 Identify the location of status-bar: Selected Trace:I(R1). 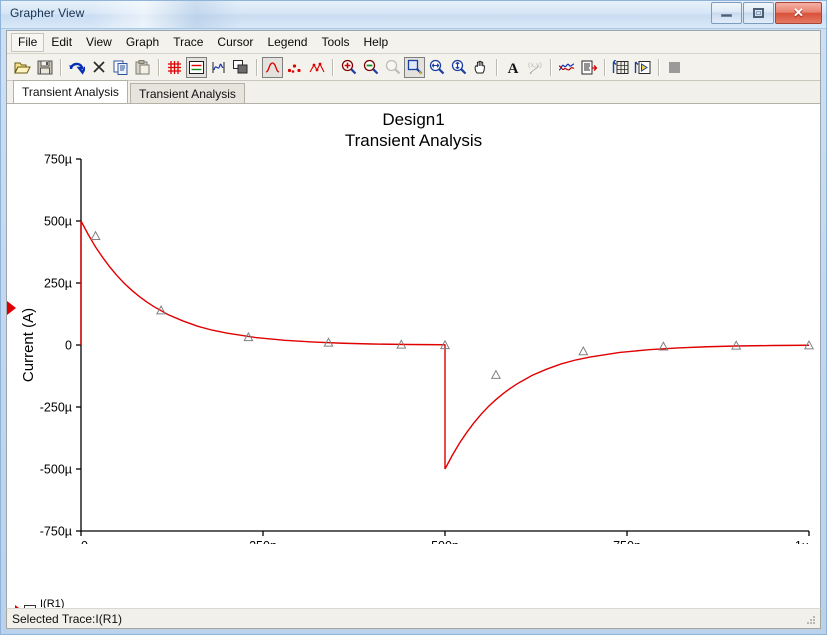
(413, 618).